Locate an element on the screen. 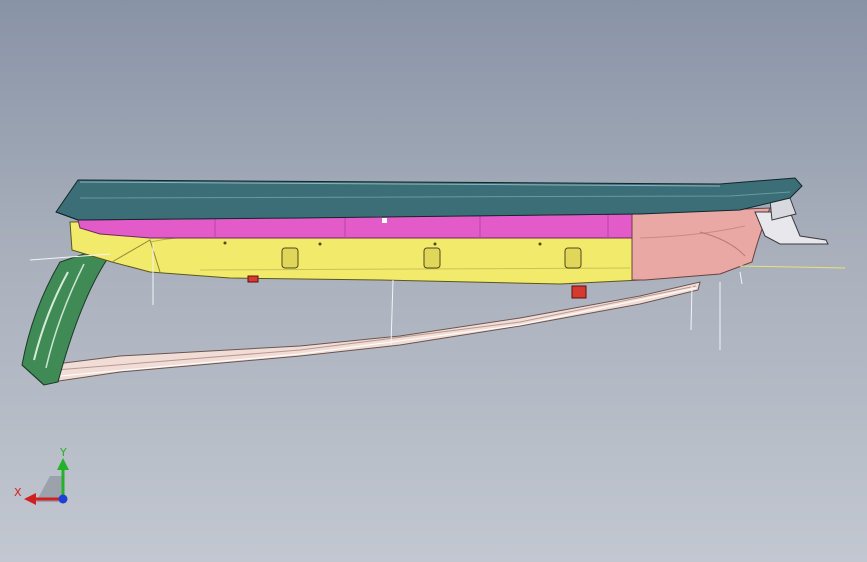  lower-arm is located at coordinates (374, 332).